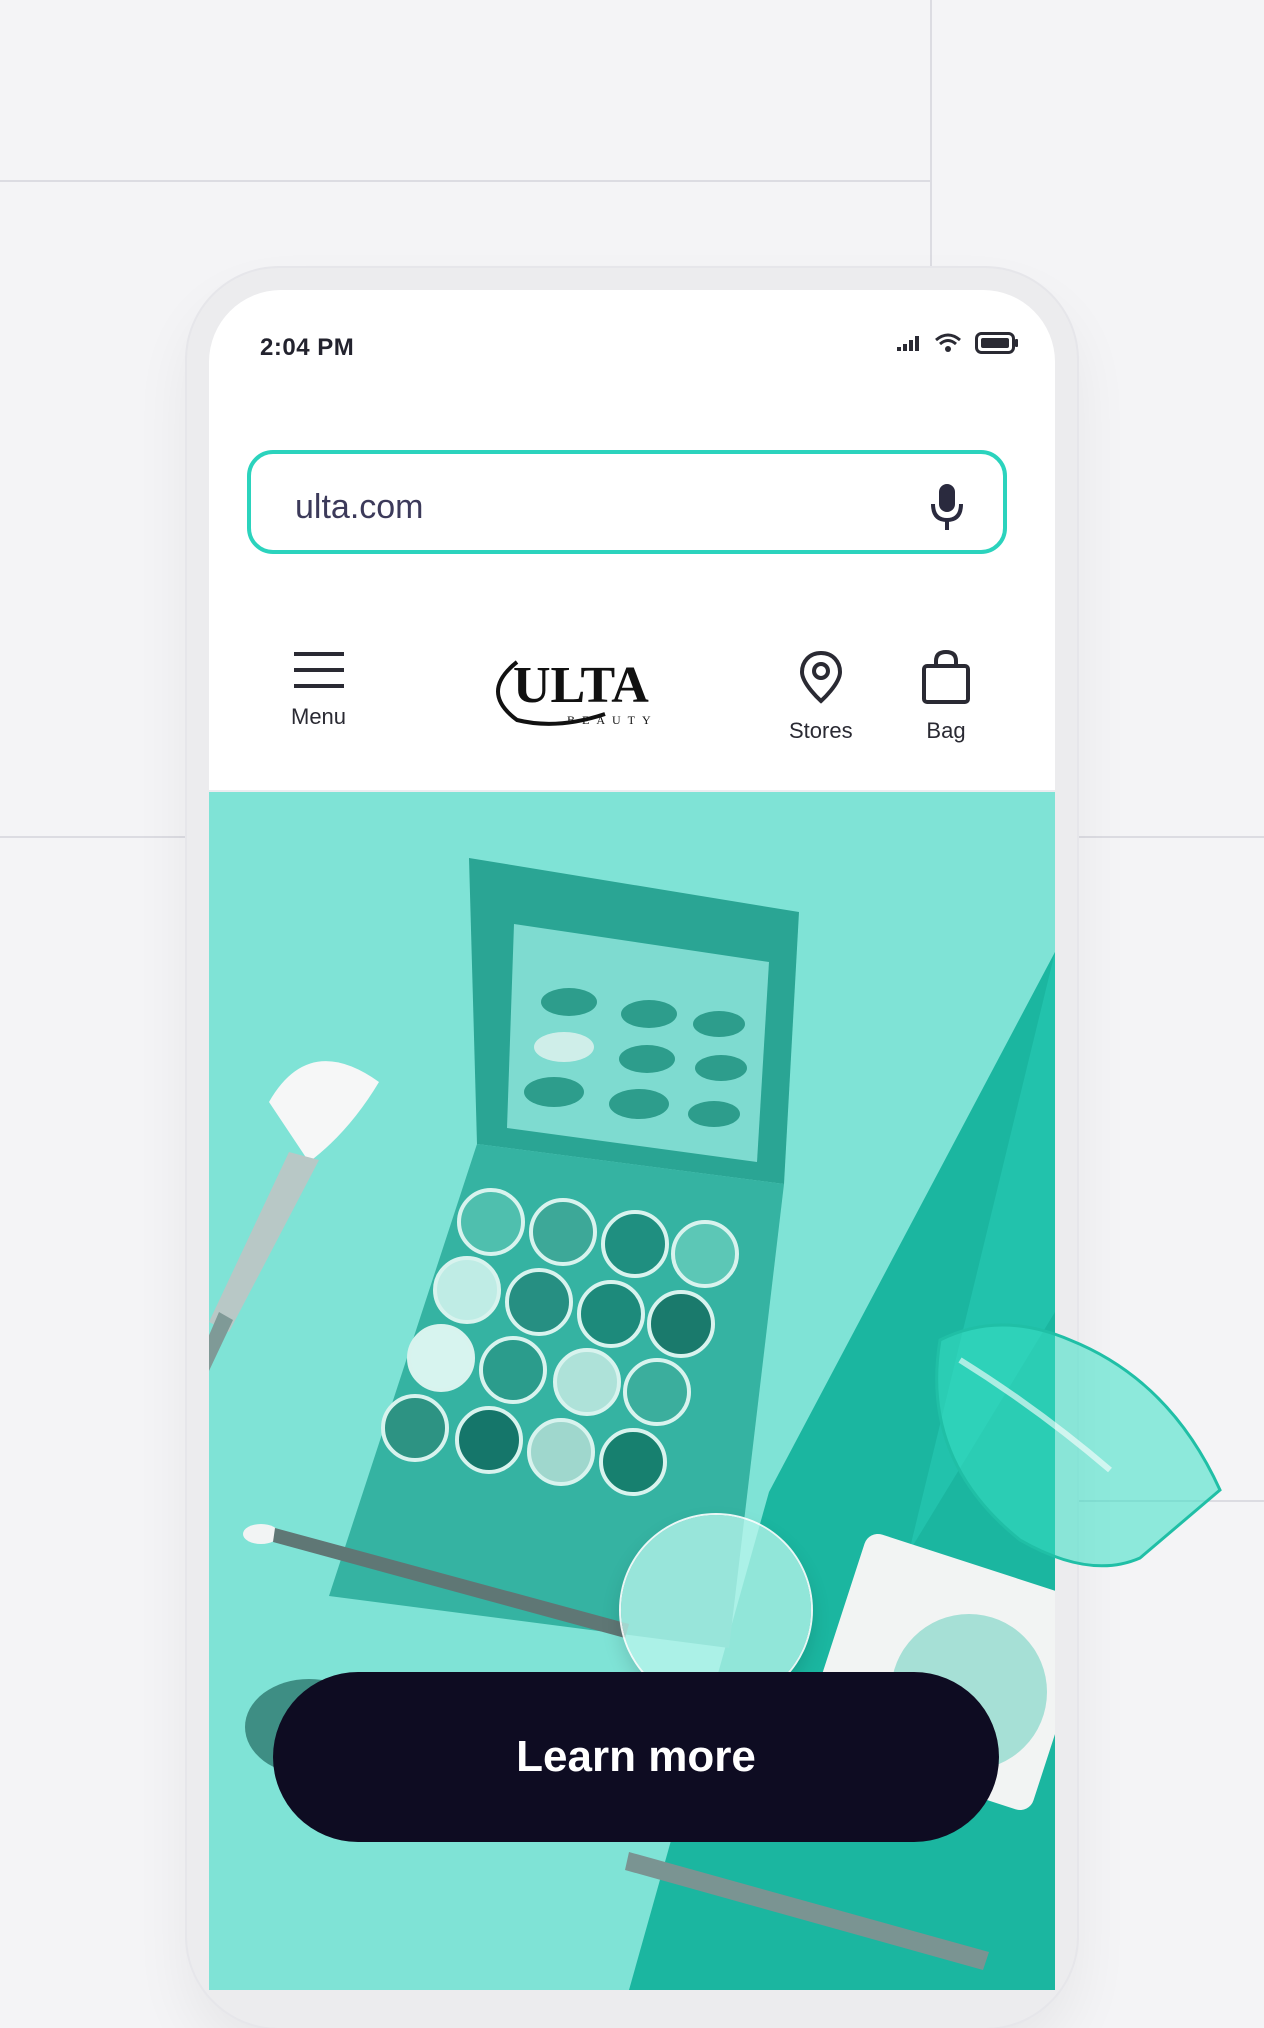 This screenshot has width=1264, height=2028. I want to click on stores-label: Stores, so click(821, 730).